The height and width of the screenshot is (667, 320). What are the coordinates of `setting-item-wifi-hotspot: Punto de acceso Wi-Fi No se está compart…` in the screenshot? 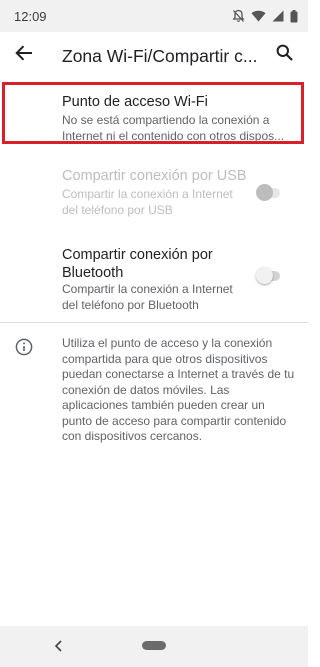 It's located at (154, 113).